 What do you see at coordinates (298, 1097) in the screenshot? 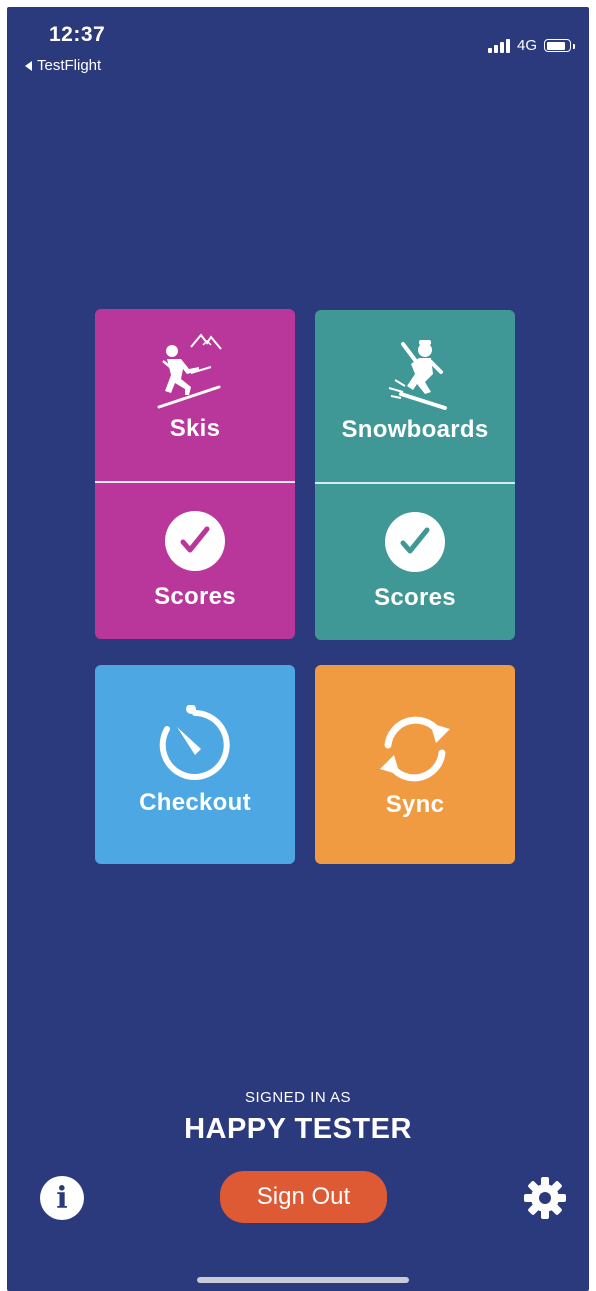
I see `signed-in-label: SIGNED IN AS` at bounding box center [298, 1097].